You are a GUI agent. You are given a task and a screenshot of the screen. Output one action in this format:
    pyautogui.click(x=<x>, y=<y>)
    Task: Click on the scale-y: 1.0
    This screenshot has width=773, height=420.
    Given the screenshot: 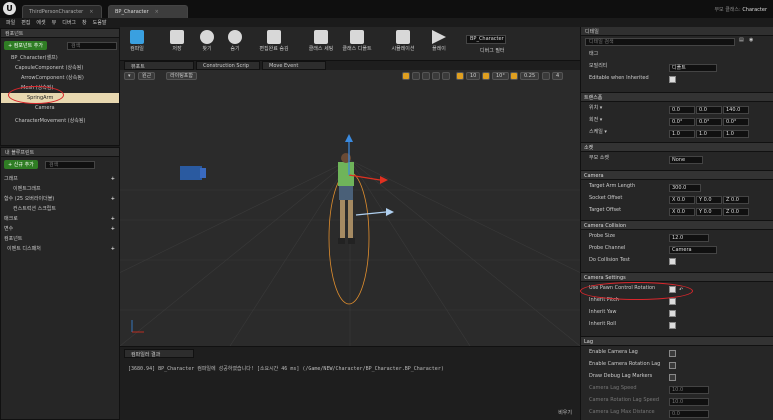 What is the action you would take?
    pyautogui.click(x=709, y=134)
    